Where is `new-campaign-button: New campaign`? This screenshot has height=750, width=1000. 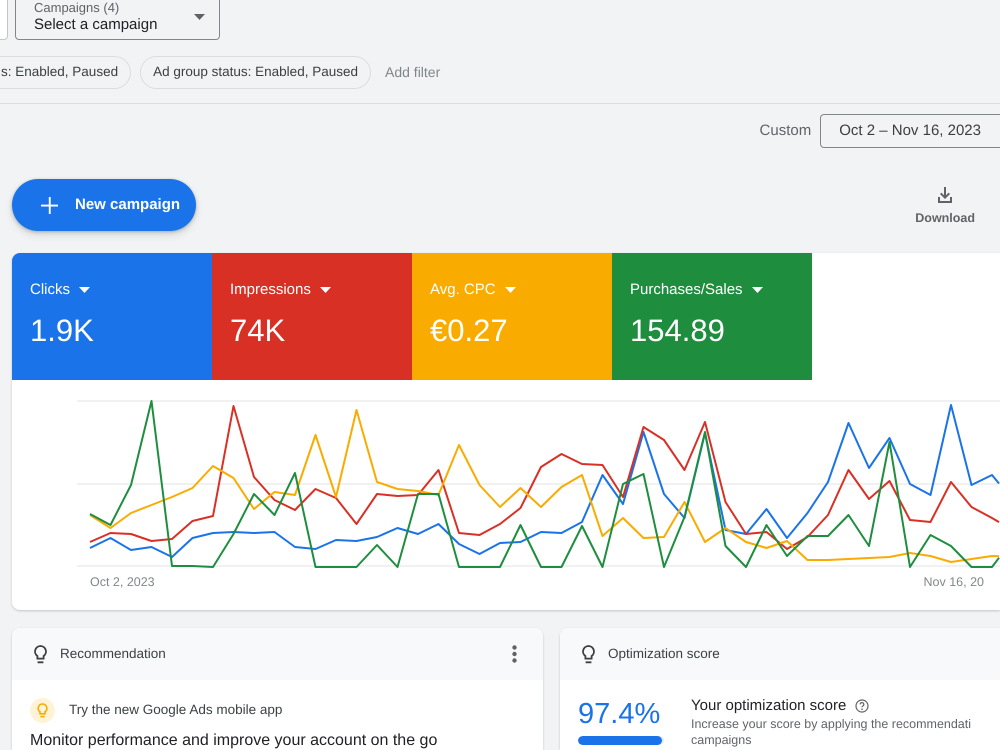
new-campaign-button: New campaign is located at coordinates (104, 205).